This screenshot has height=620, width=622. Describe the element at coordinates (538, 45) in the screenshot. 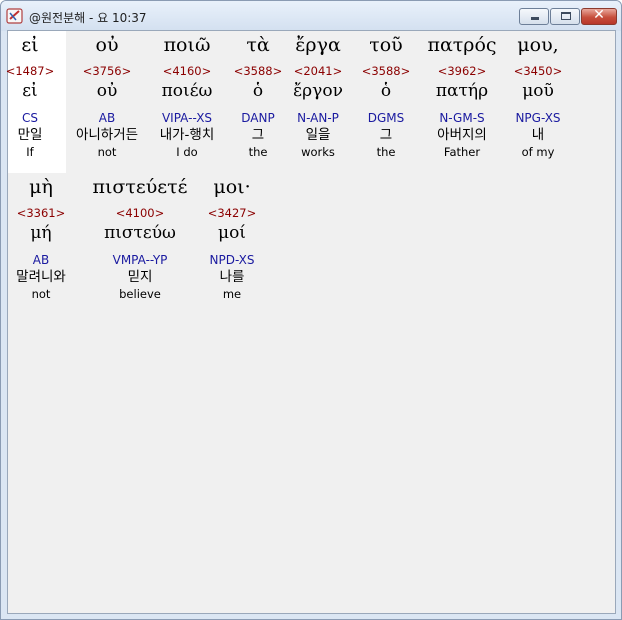

I see `greek-word: μου,` at that location.